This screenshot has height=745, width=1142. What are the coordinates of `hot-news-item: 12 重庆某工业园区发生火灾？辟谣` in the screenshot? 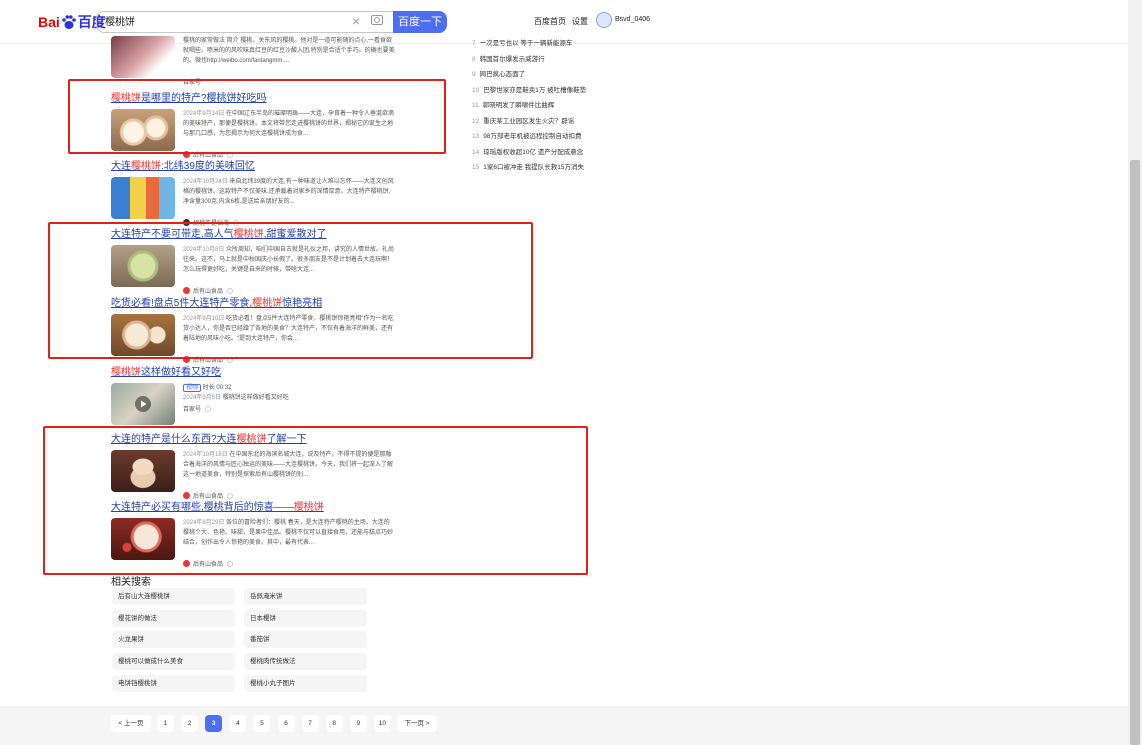 It's located at (523, 120).